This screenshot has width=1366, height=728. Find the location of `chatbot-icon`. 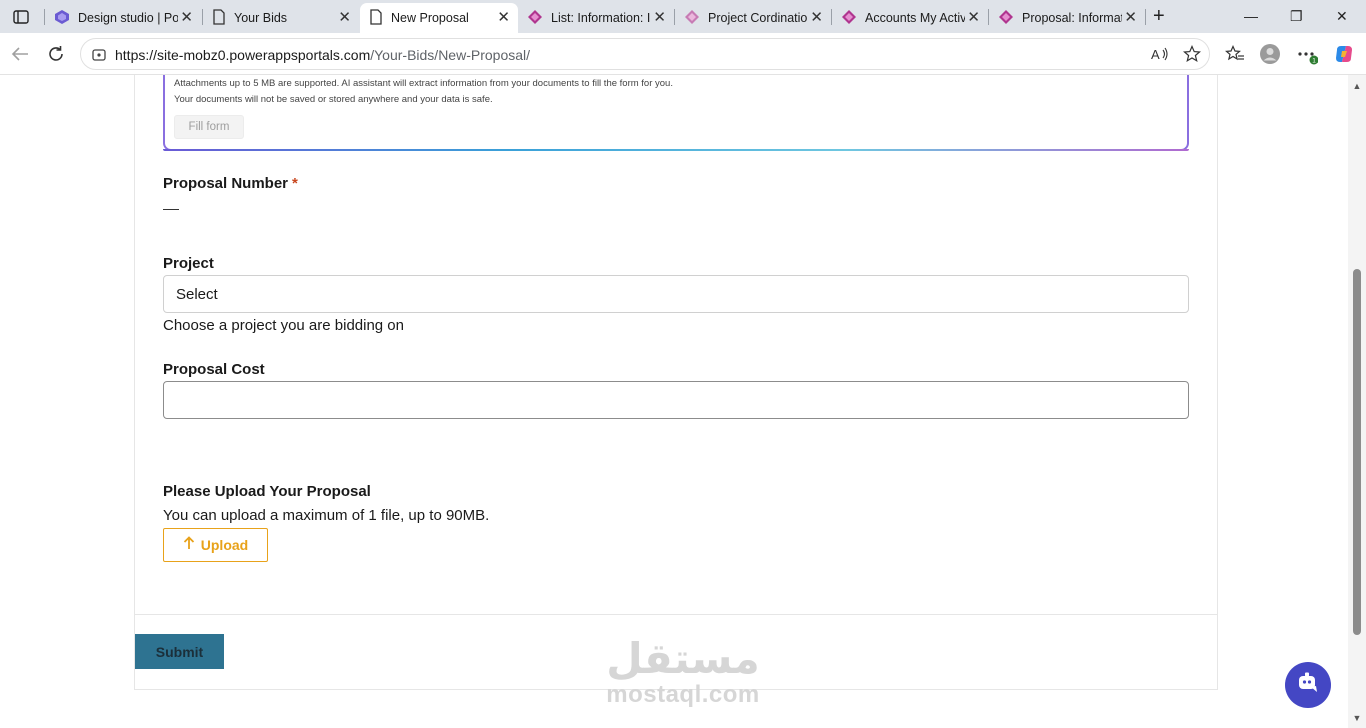

chatbot-icon is located at coordinates (1308, 685).